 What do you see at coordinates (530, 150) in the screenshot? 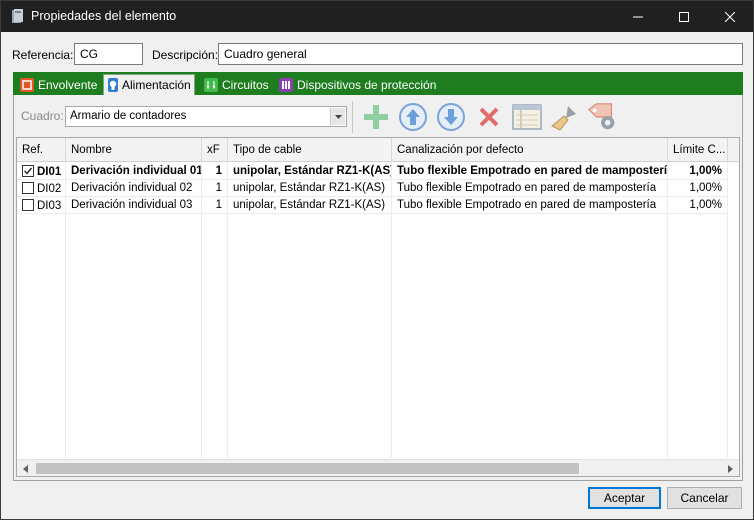
I see `column-header-canalizacion: Canalización por defecto` at bounding box center [530, 150].